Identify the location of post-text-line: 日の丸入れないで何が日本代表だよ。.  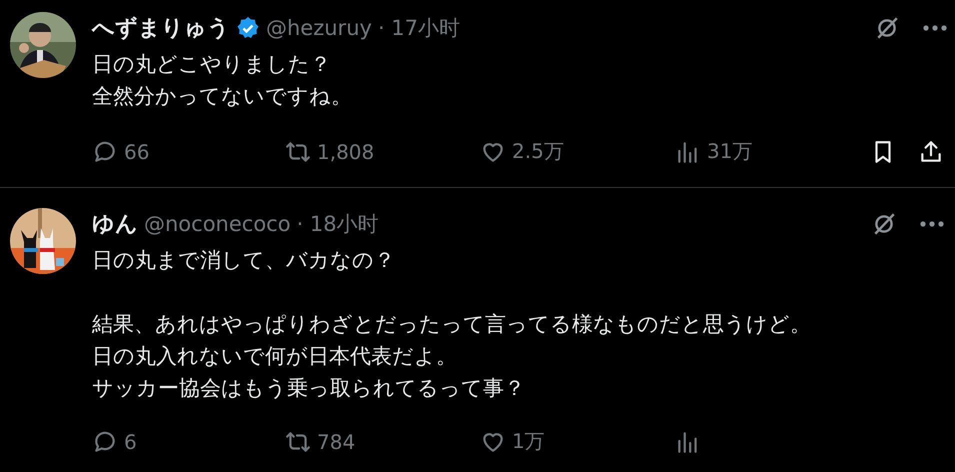
(274, 356).